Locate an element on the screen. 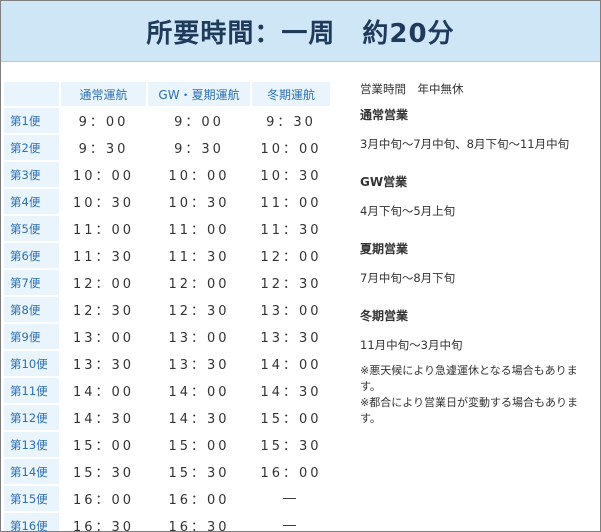 The image size is (601, 532). cell-winter: 10：30 is located at coordinates (291, 174).